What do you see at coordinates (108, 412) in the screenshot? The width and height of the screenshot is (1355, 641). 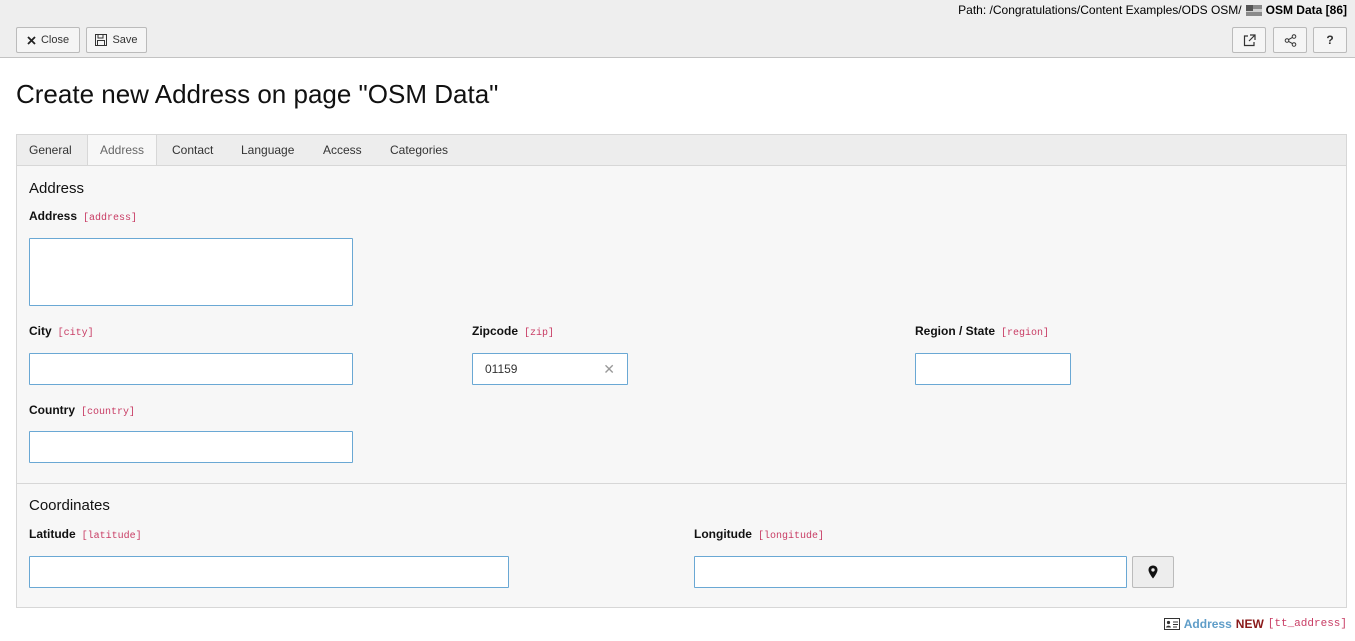 I see `country-field-code: [country]` at bounding box center [108, 412].